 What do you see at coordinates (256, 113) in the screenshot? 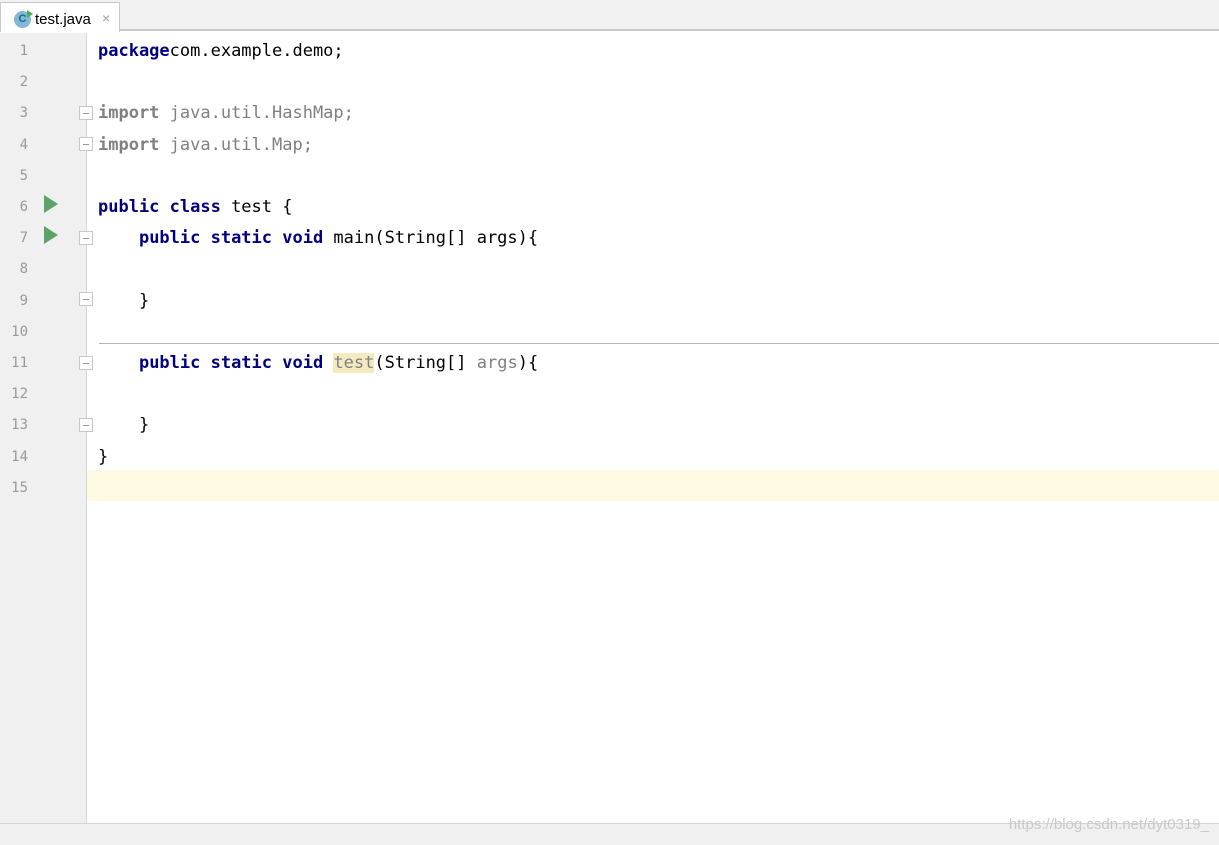
I see `code-token: java.util.HashMap;` at bounding box center [256, 113].